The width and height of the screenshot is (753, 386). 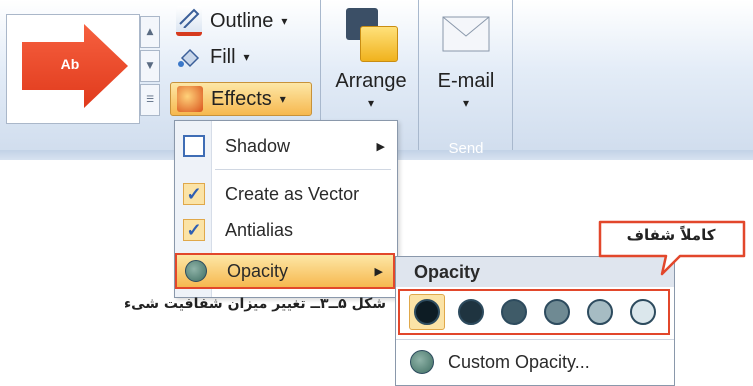 I want to click on email-label: E-mail, so click(x=466, y=81).